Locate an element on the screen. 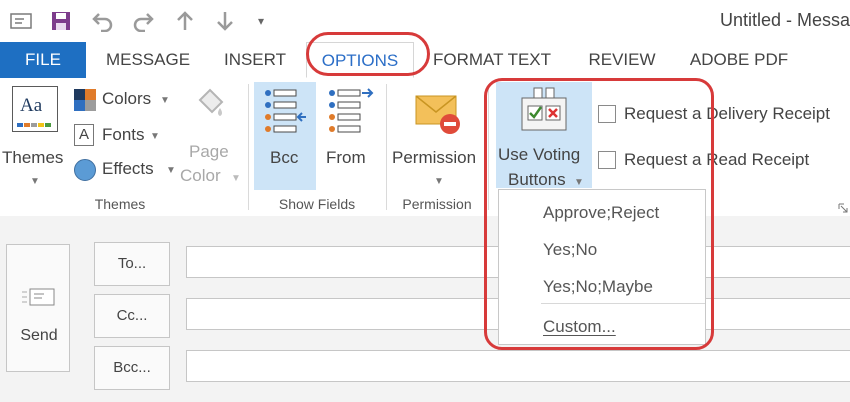  bcc-field is located at coordinates (518, 366).